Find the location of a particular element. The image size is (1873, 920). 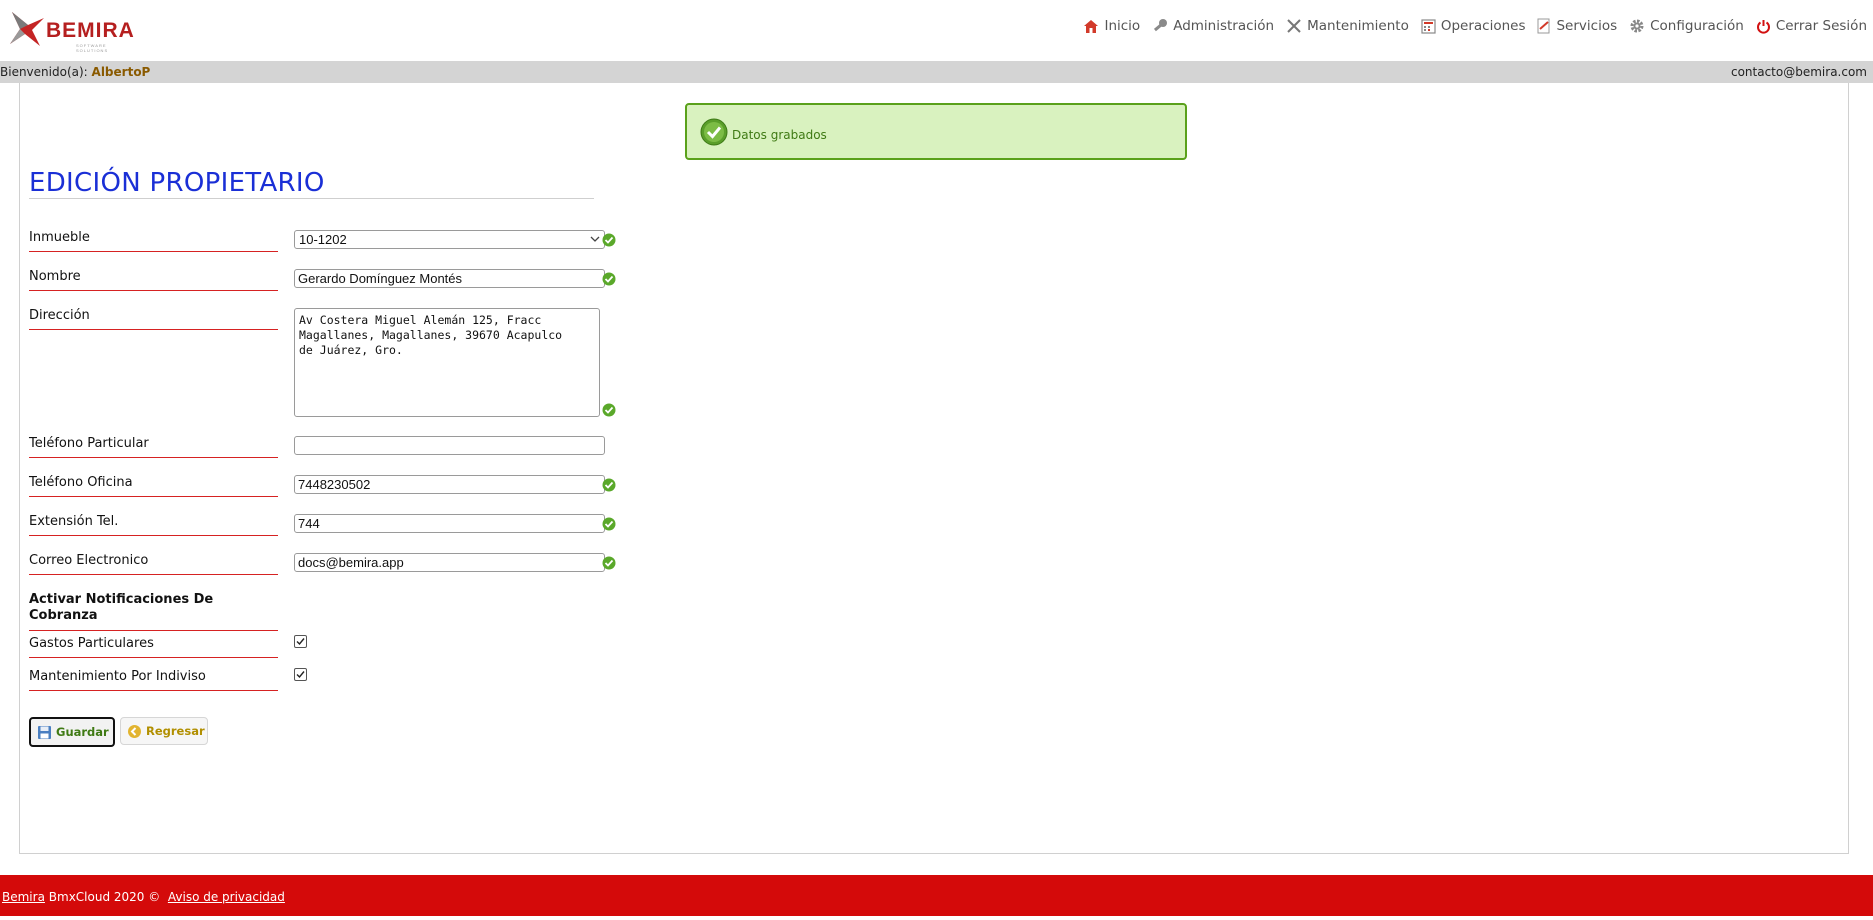

calculator-icon is located at coordinates (1428, 26).